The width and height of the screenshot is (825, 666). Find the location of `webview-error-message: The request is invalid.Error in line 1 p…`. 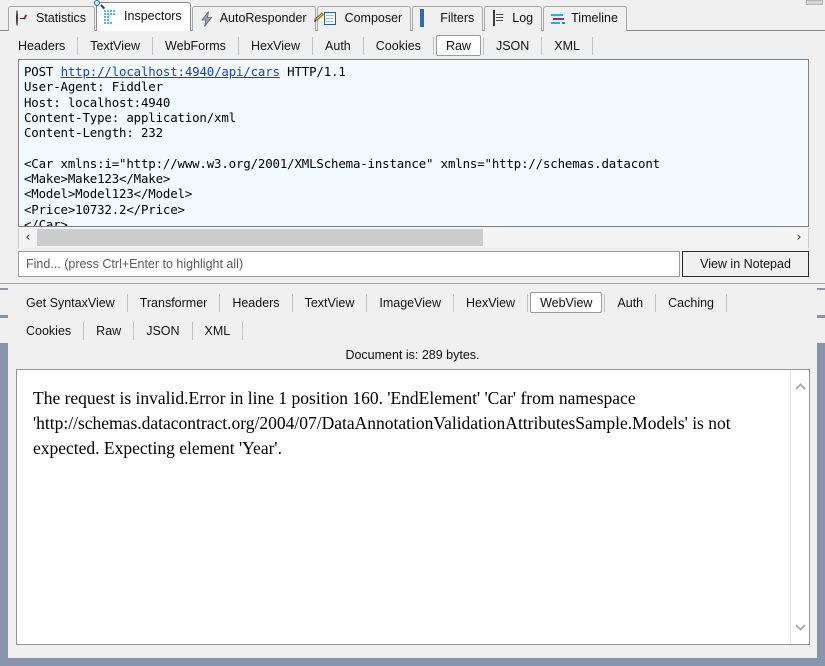

webview-error-message: The request is invalid.Error in line 1 p… is located at coordinates (382, 423).